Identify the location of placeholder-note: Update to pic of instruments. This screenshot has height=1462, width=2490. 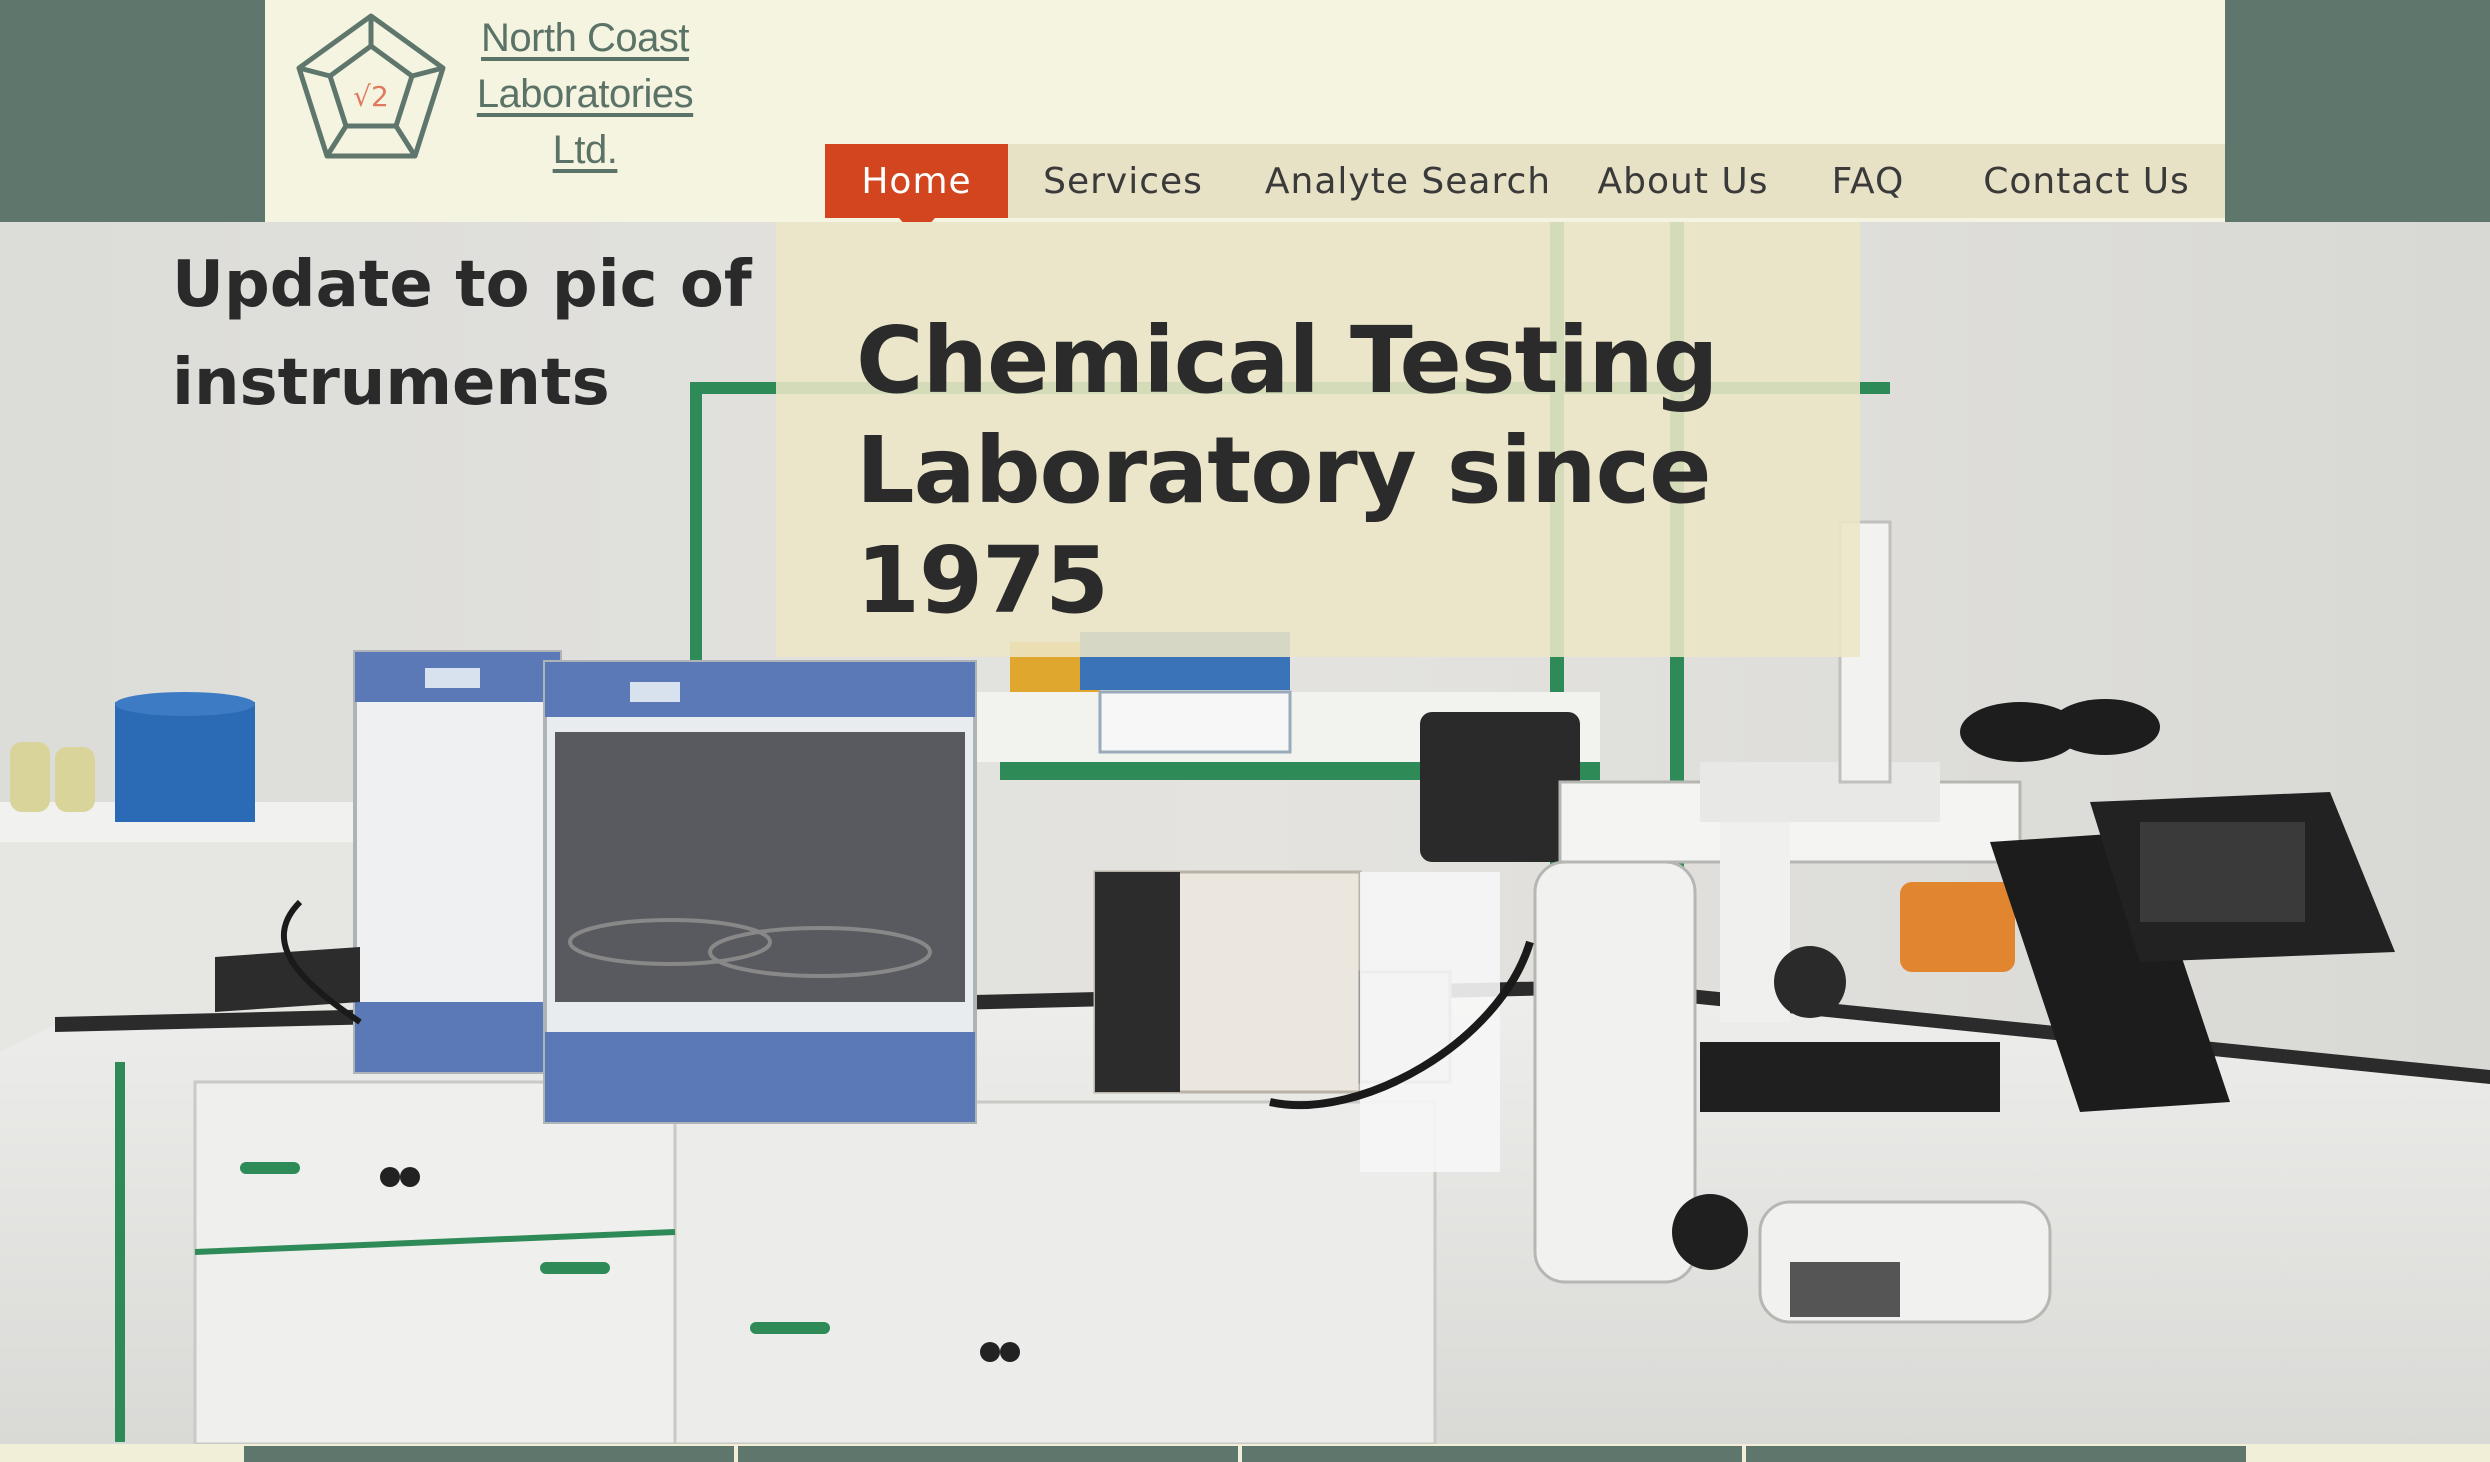
(462, 334).